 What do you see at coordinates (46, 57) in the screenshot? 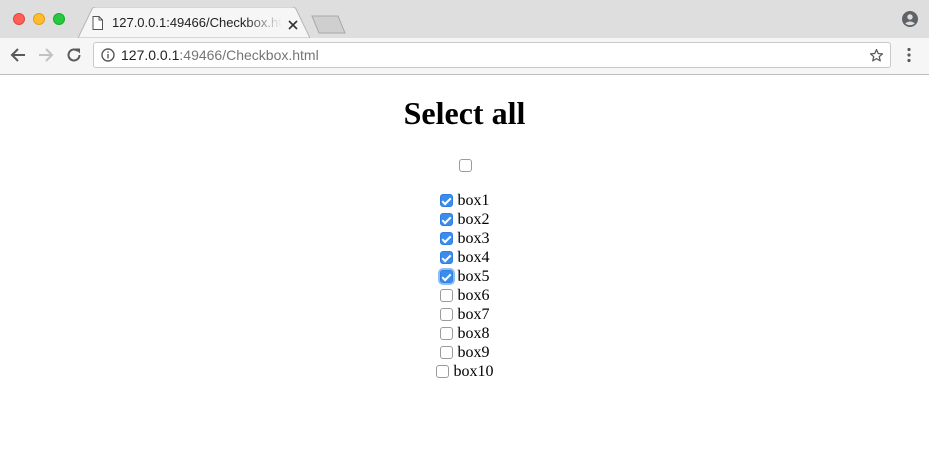
I see `forward-arrow-icon` at bounding box center [46, 57].